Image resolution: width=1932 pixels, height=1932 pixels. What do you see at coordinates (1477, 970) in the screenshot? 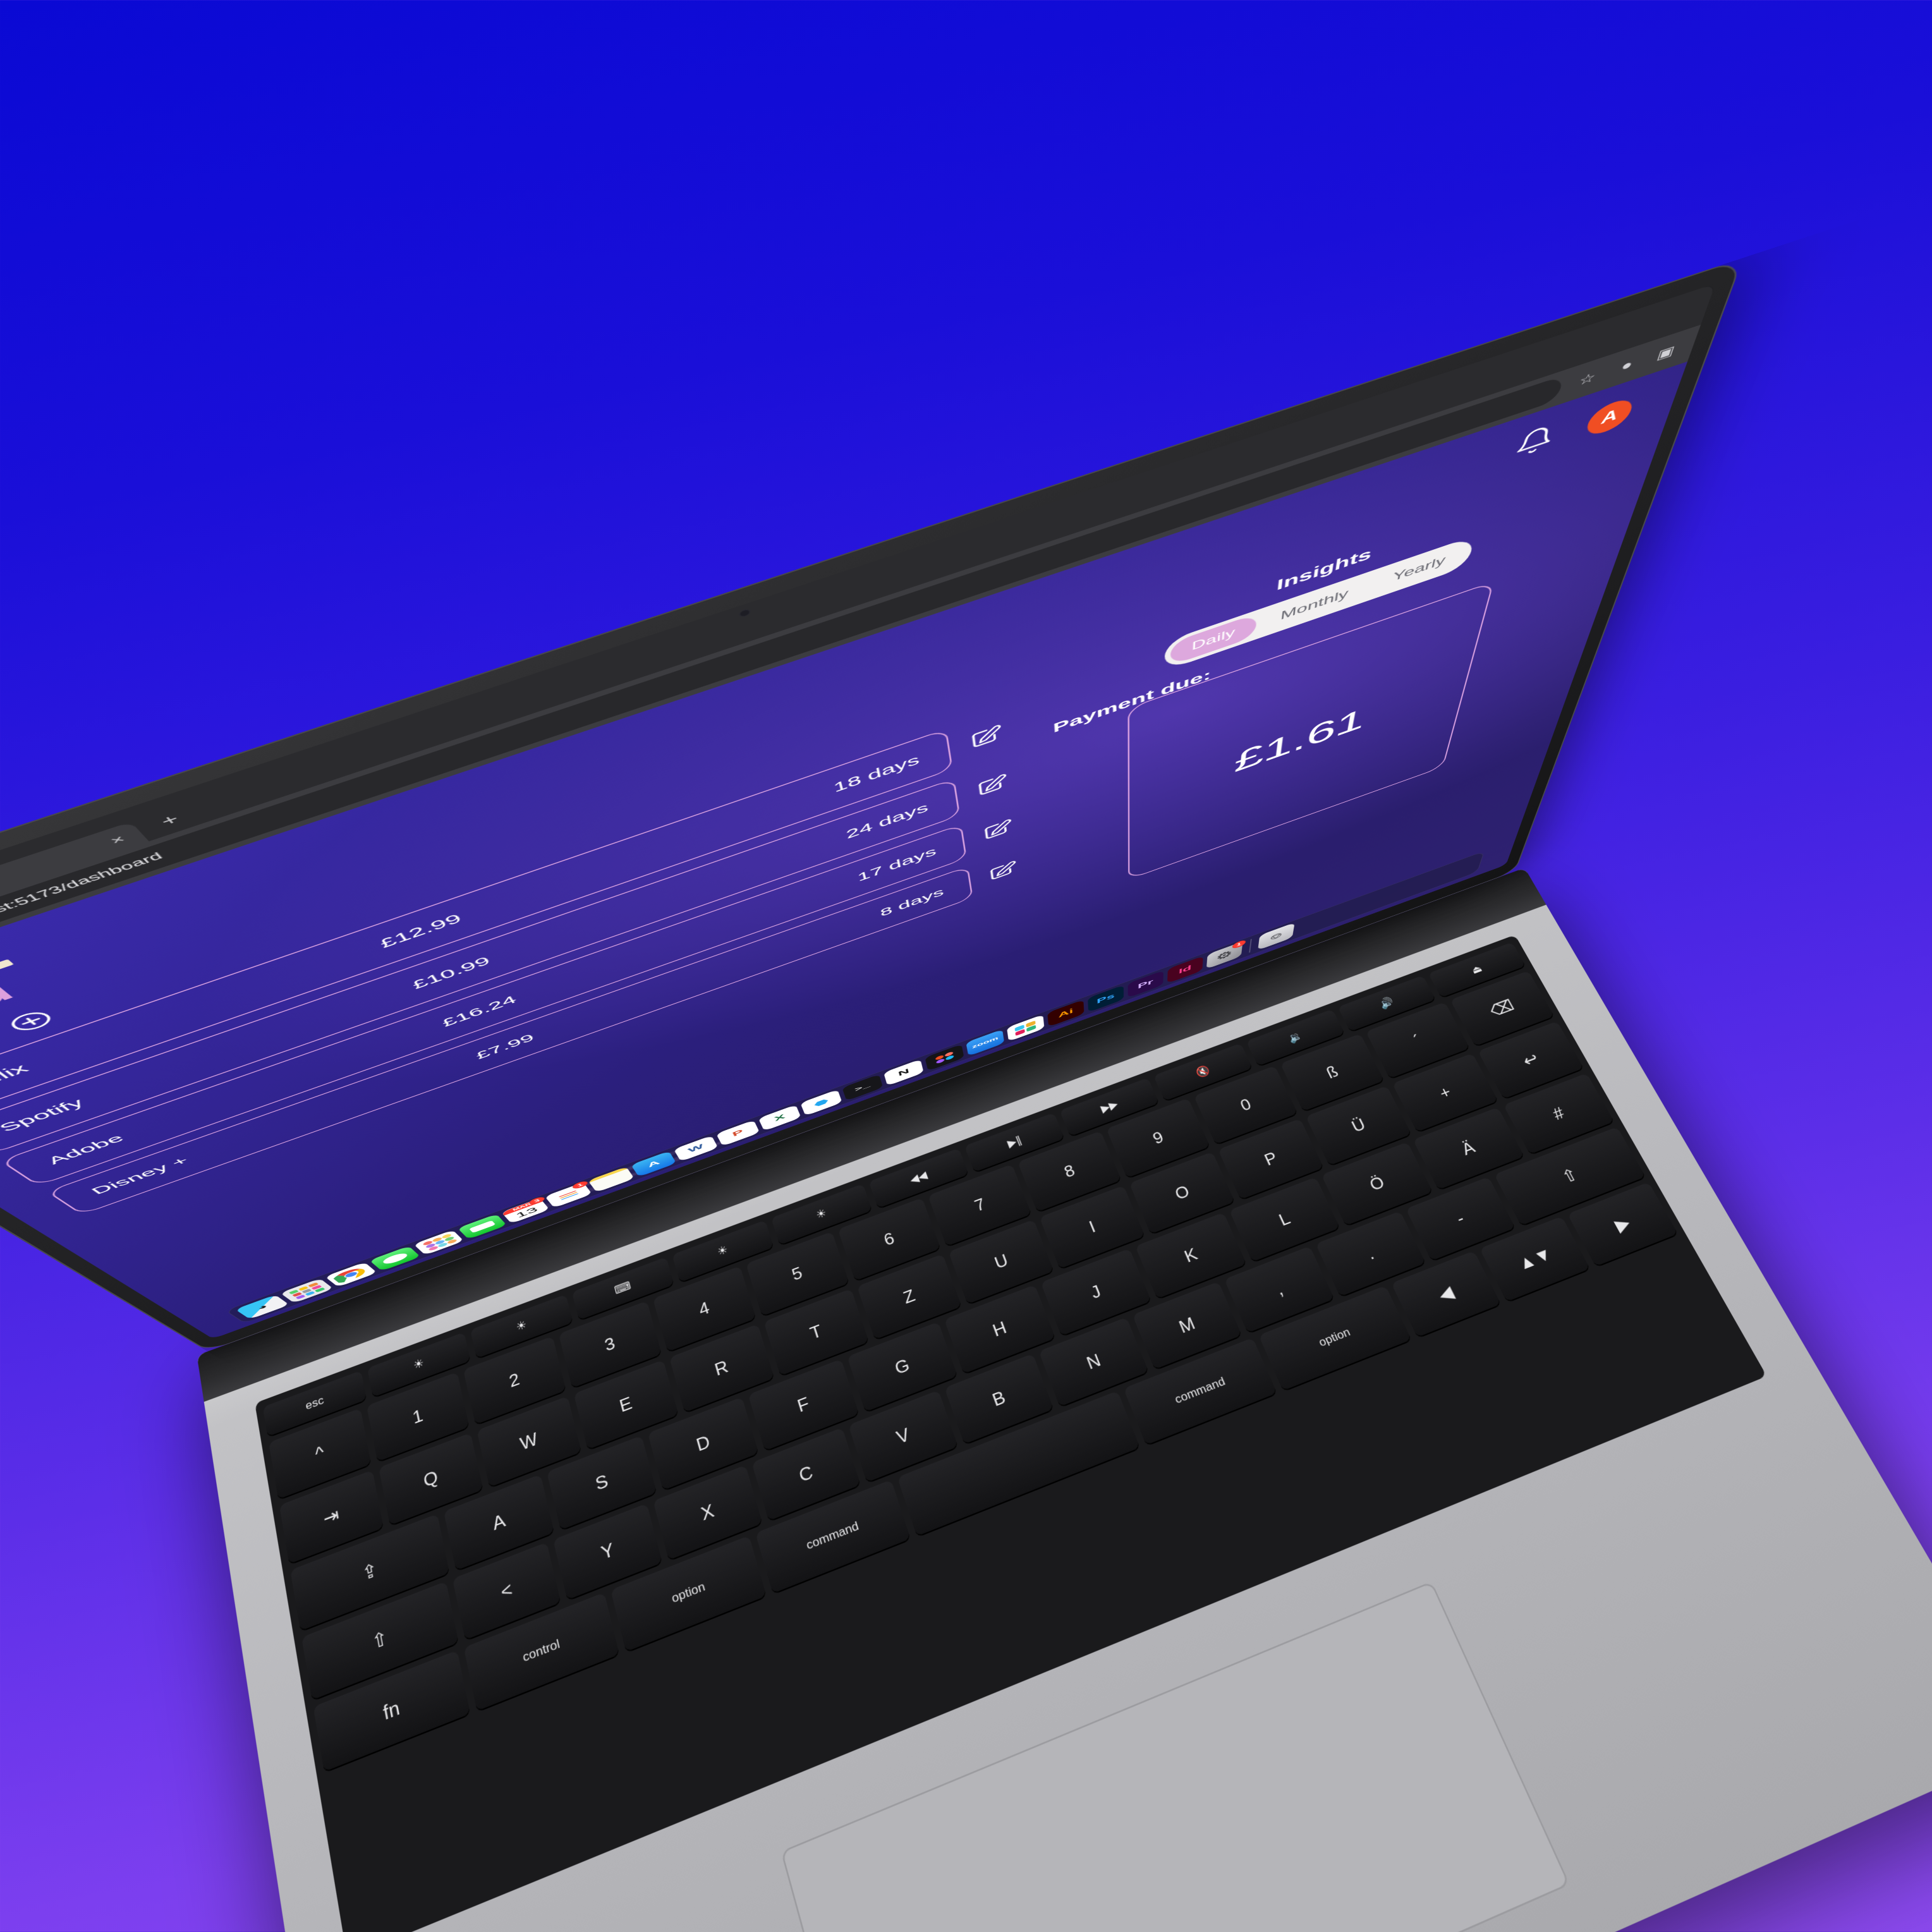
I see `key-: ⏏` at bounding box center [1477, 970].